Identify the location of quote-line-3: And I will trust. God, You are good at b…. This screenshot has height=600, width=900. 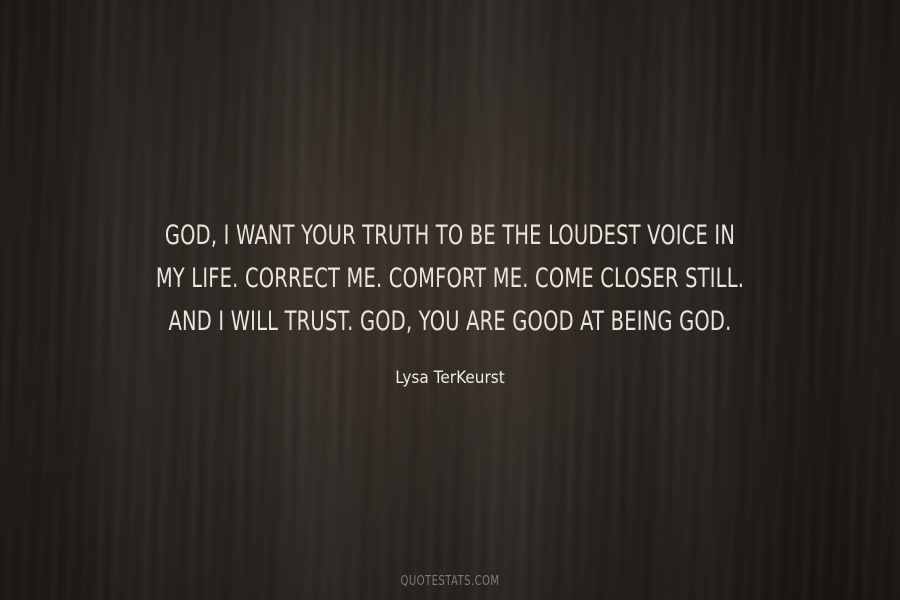
(450, 321).